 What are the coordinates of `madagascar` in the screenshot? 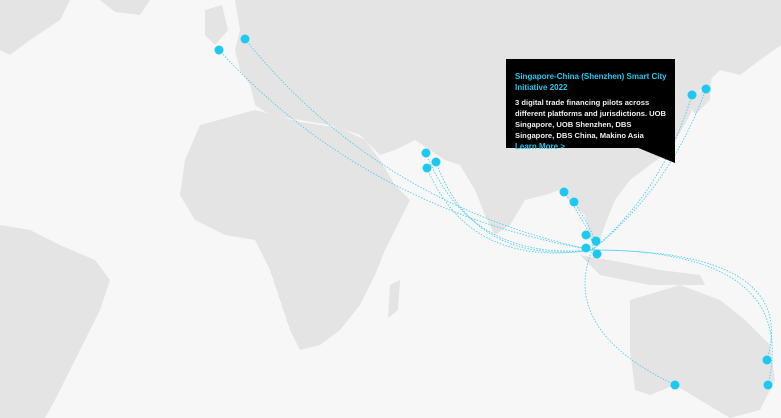 It's located at (394, 299).